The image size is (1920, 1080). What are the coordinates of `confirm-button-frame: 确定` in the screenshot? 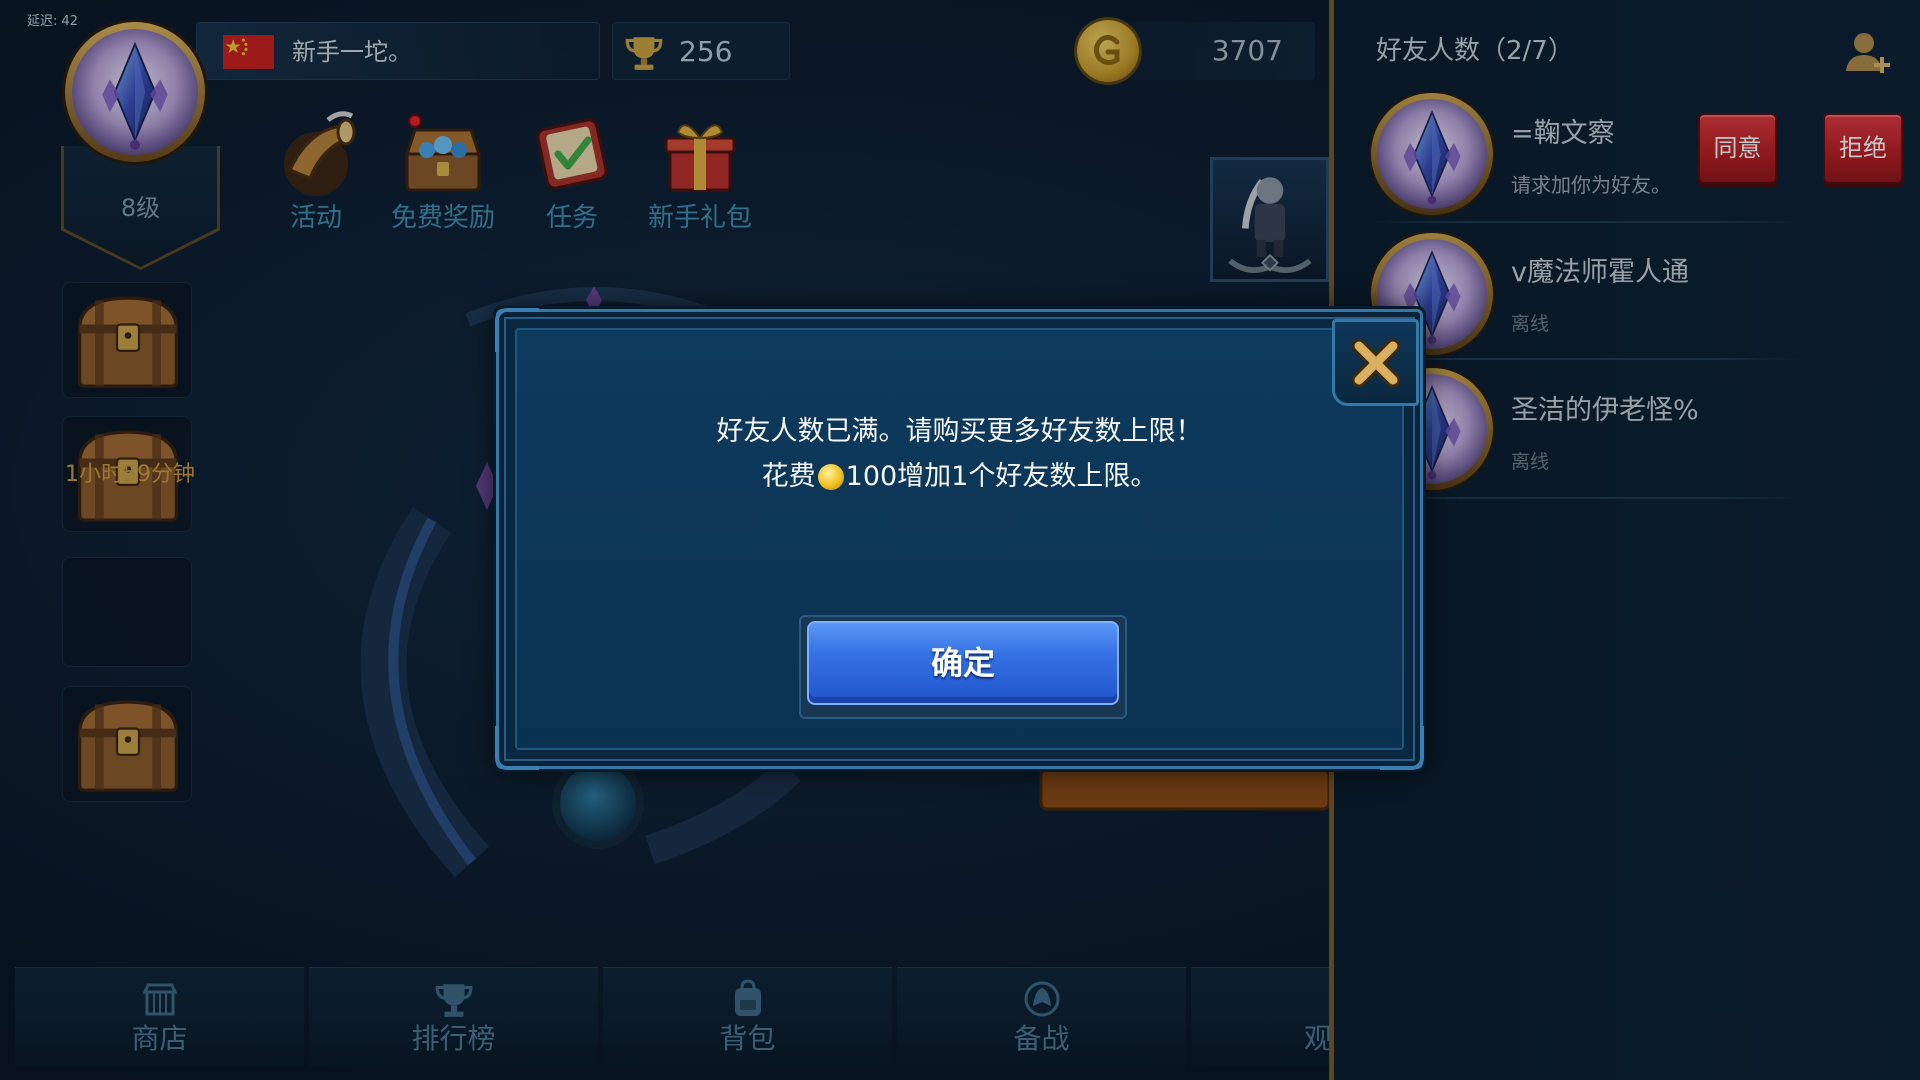 It's located at (963, 667).